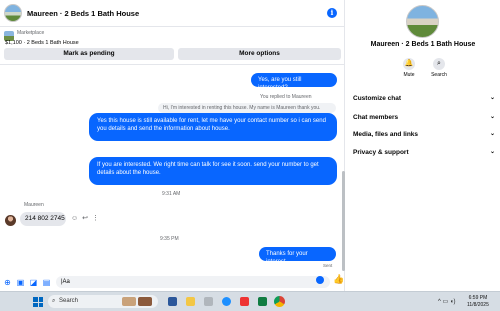 Image resolution: width=500 pixels, height=311 pixels. What do you see at coordinates (190, 301) in the screenshot?
I see `file-explorer-icon` at bounding box center [190, 301].